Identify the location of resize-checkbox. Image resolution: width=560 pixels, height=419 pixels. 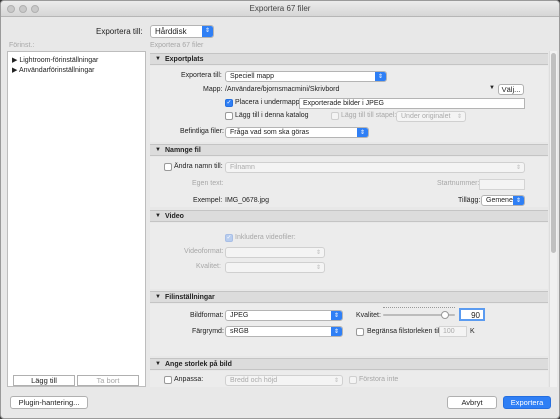
(168, 380).